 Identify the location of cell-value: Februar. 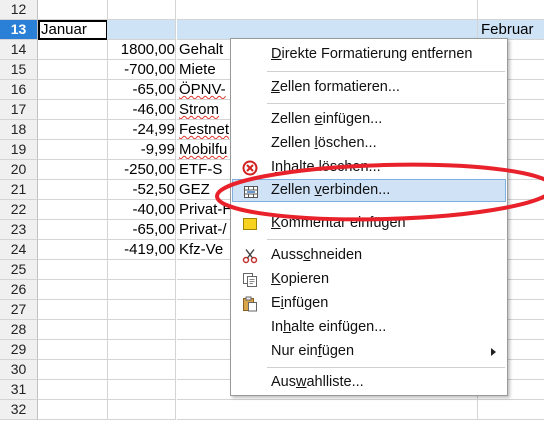
(507, 29).